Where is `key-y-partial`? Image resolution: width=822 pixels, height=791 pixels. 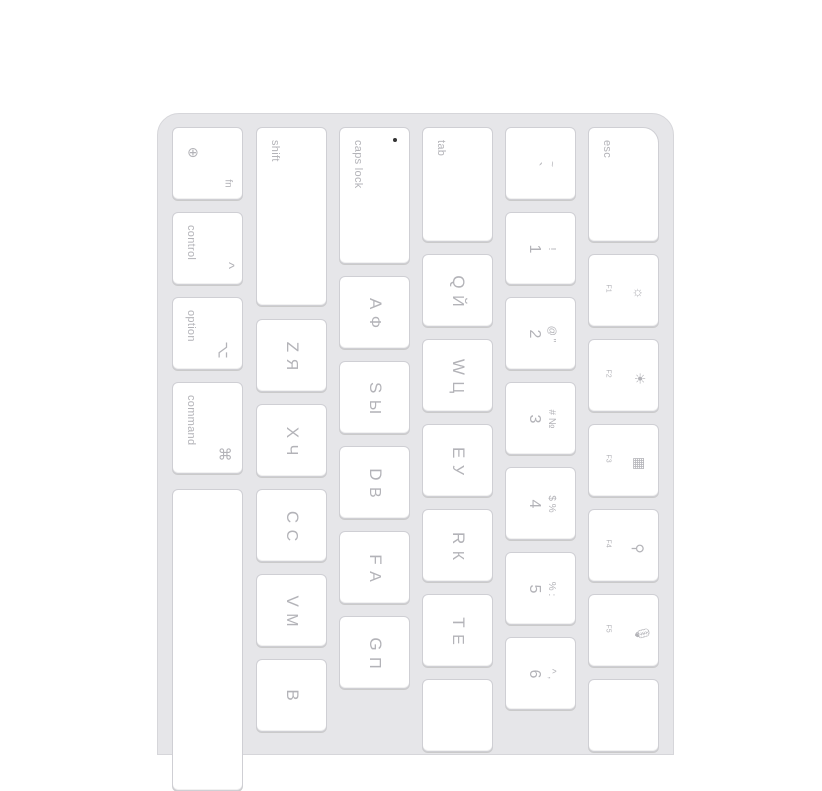 key-y-partial is located at coordinates (457, 715).